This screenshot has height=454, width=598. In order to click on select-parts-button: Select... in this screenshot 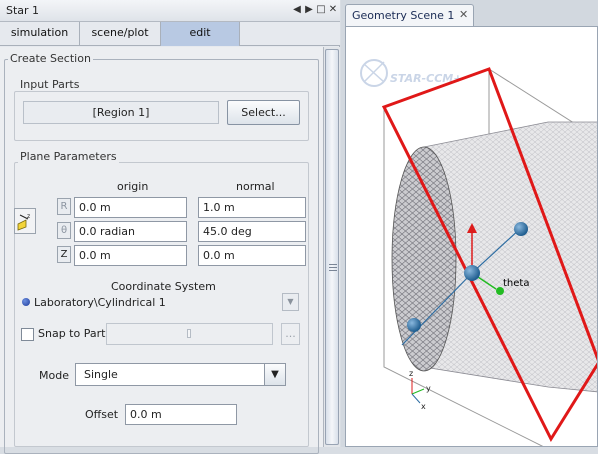, I will do `click(263, 112)`.